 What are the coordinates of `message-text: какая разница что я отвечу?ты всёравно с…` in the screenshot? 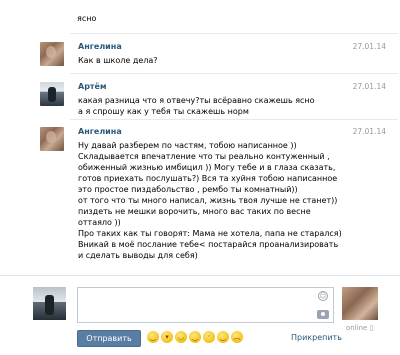 It's located at (196, 106).